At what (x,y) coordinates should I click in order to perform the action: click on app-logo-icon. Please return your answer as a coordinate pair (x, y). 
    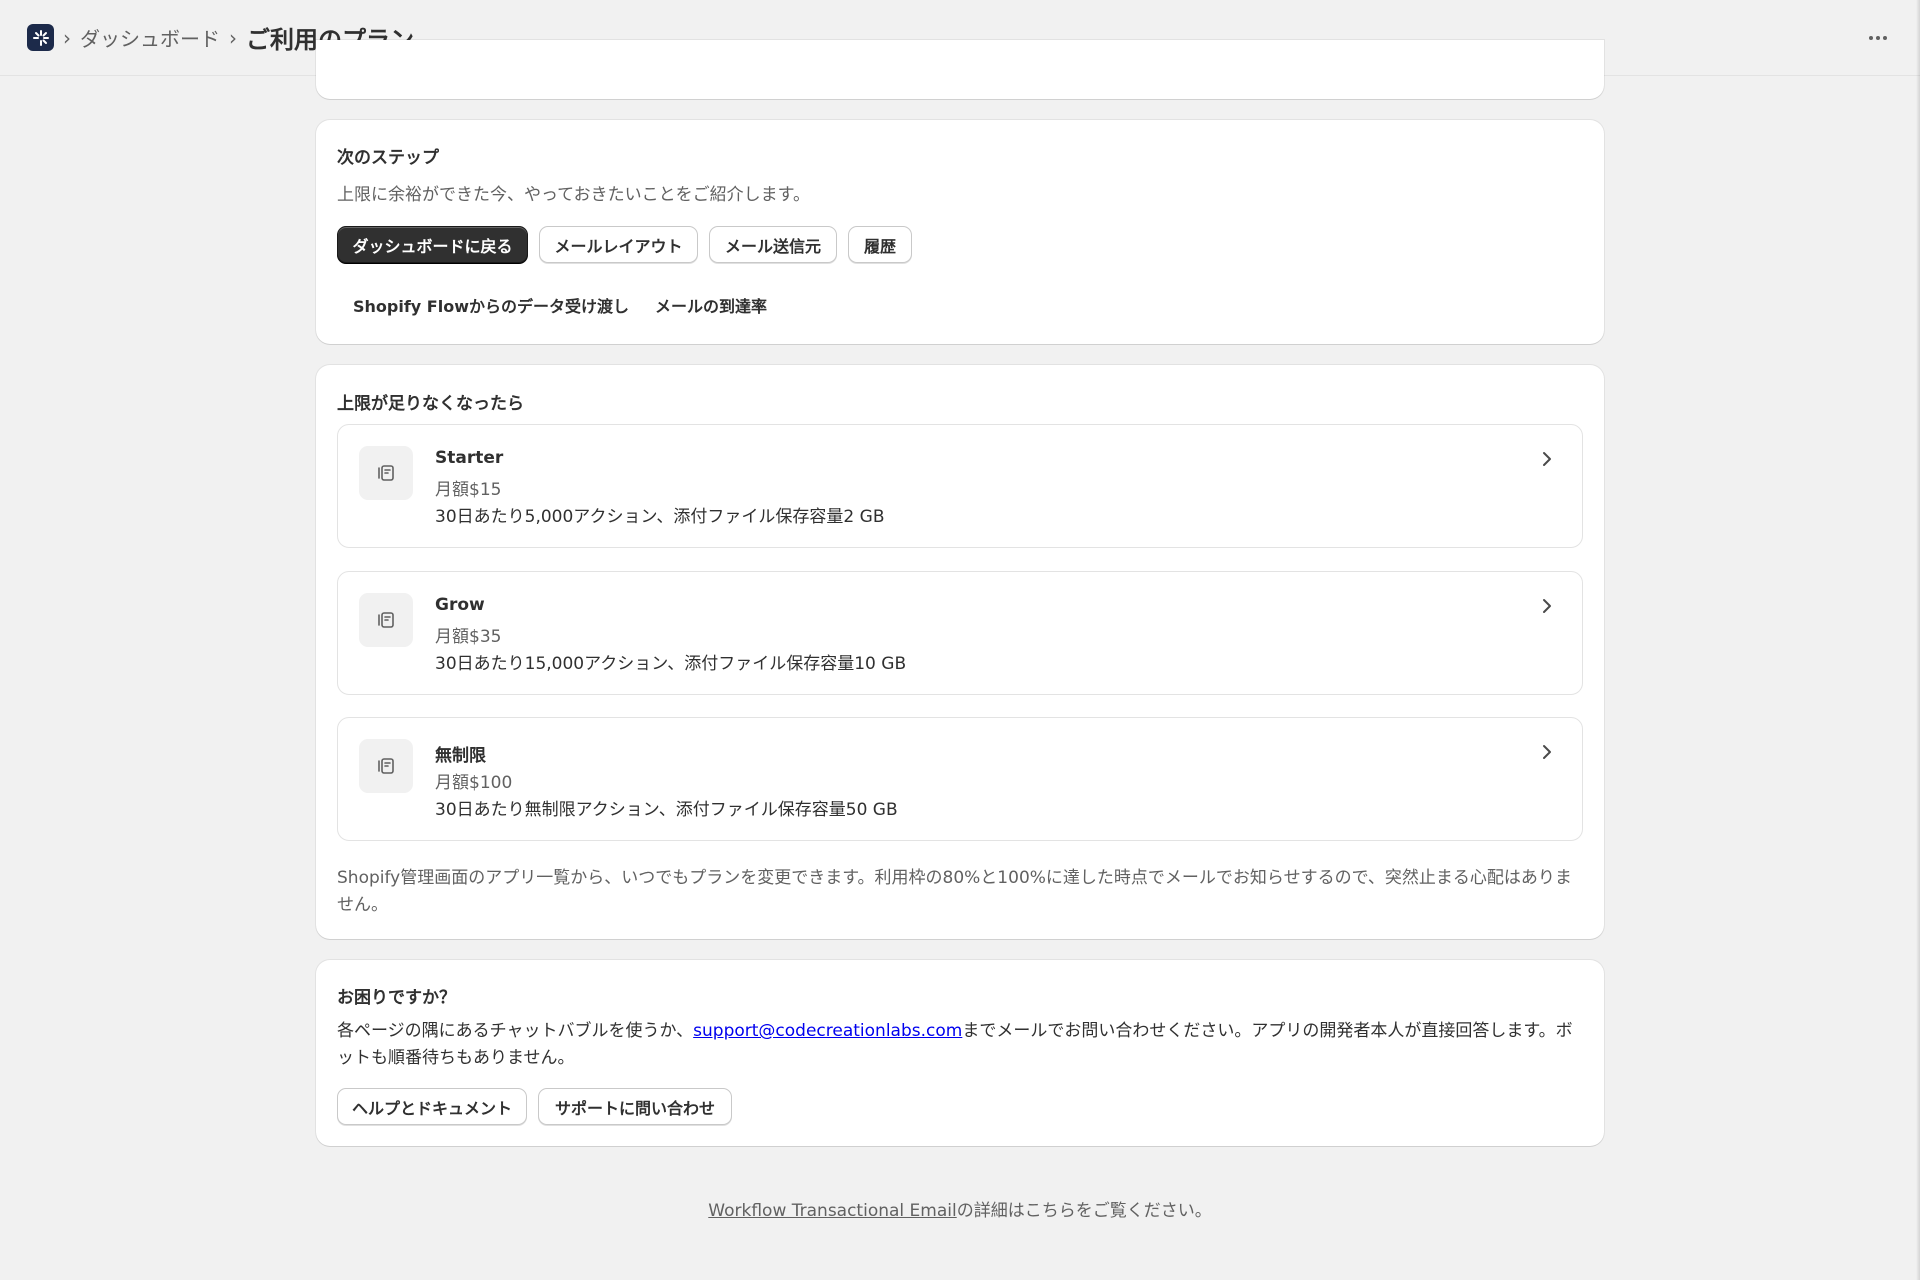
    Looking at the image, I should click on (40, 37).